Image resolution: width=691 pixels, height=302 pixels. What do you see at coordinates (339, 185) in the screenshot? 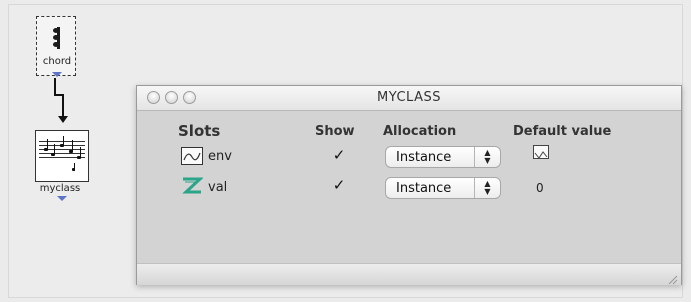
I see `show-checkbox-val: ✓` at bounding box center [339, 185].